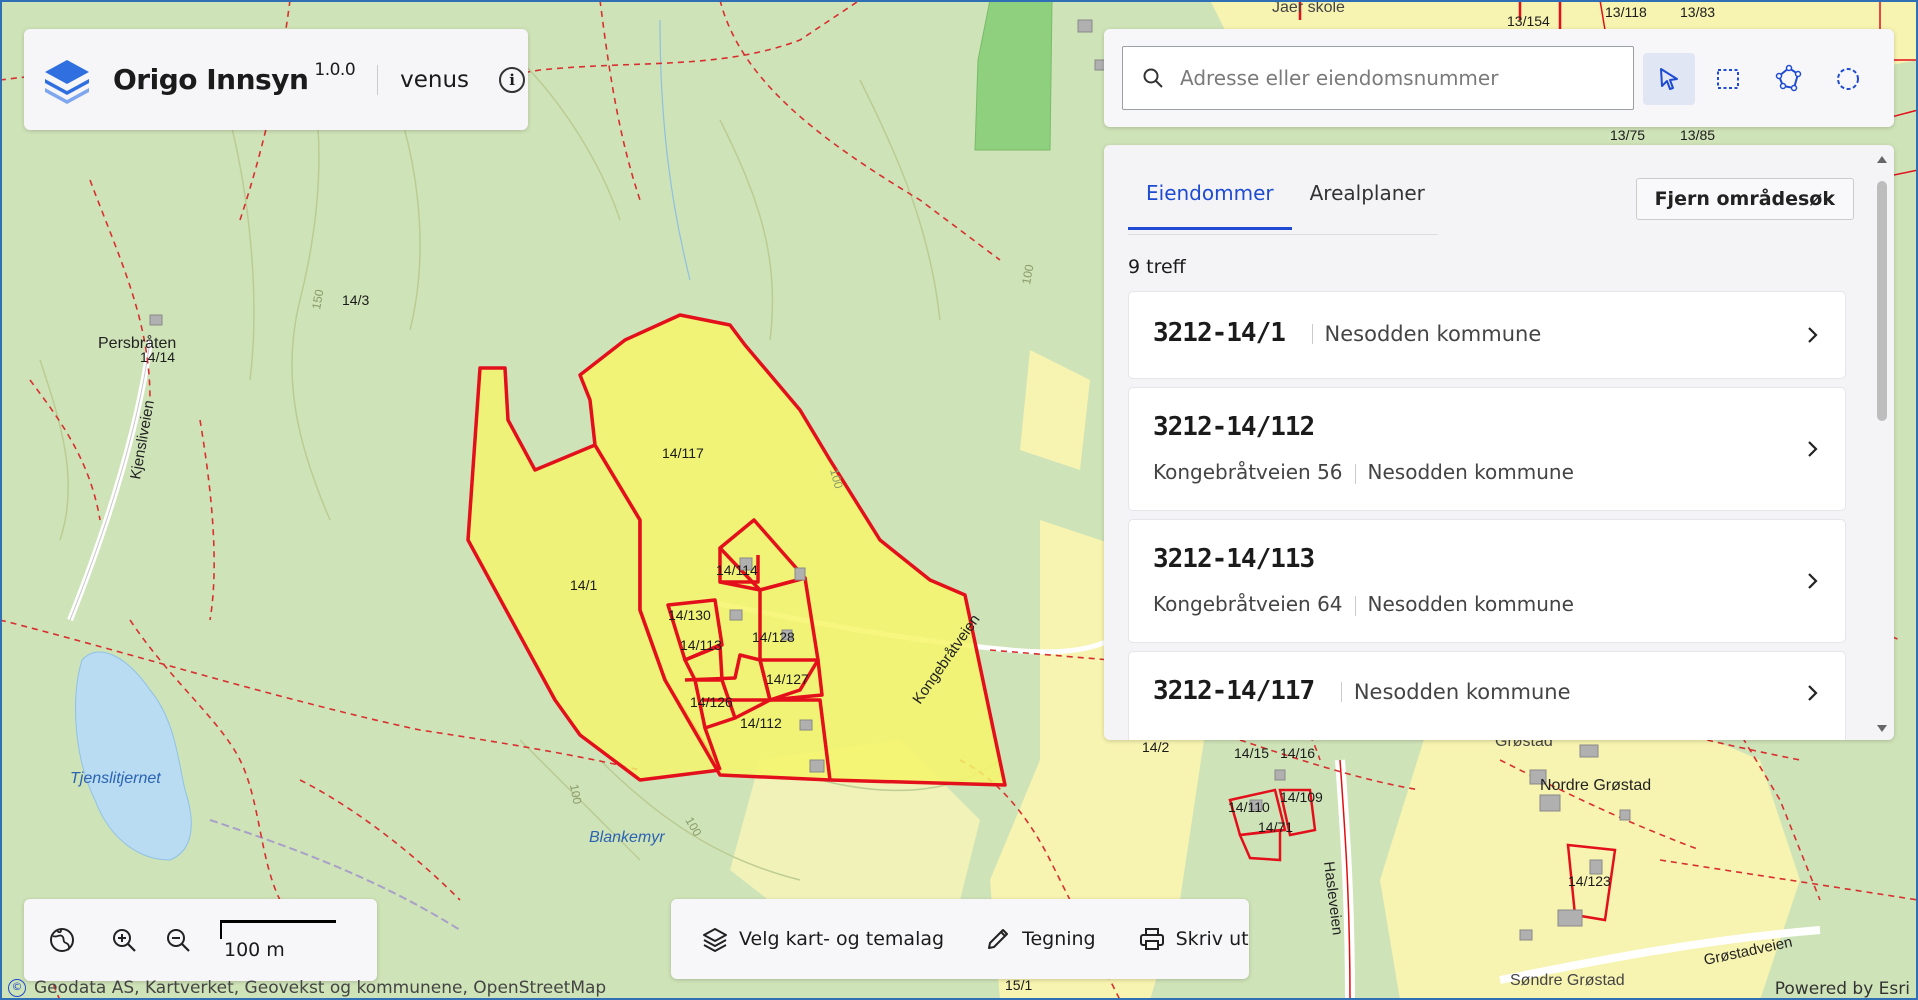  I want to click on globe-icon, so click(62, 940).